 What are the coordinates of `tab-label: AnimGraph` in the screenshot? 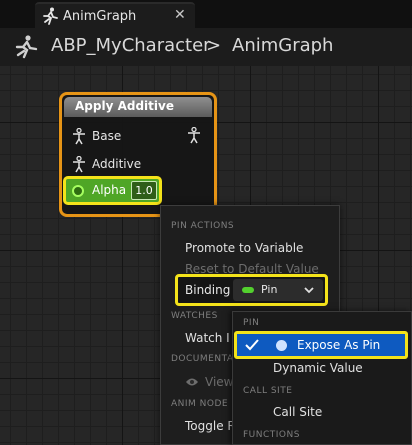 It's located at (100, 16).